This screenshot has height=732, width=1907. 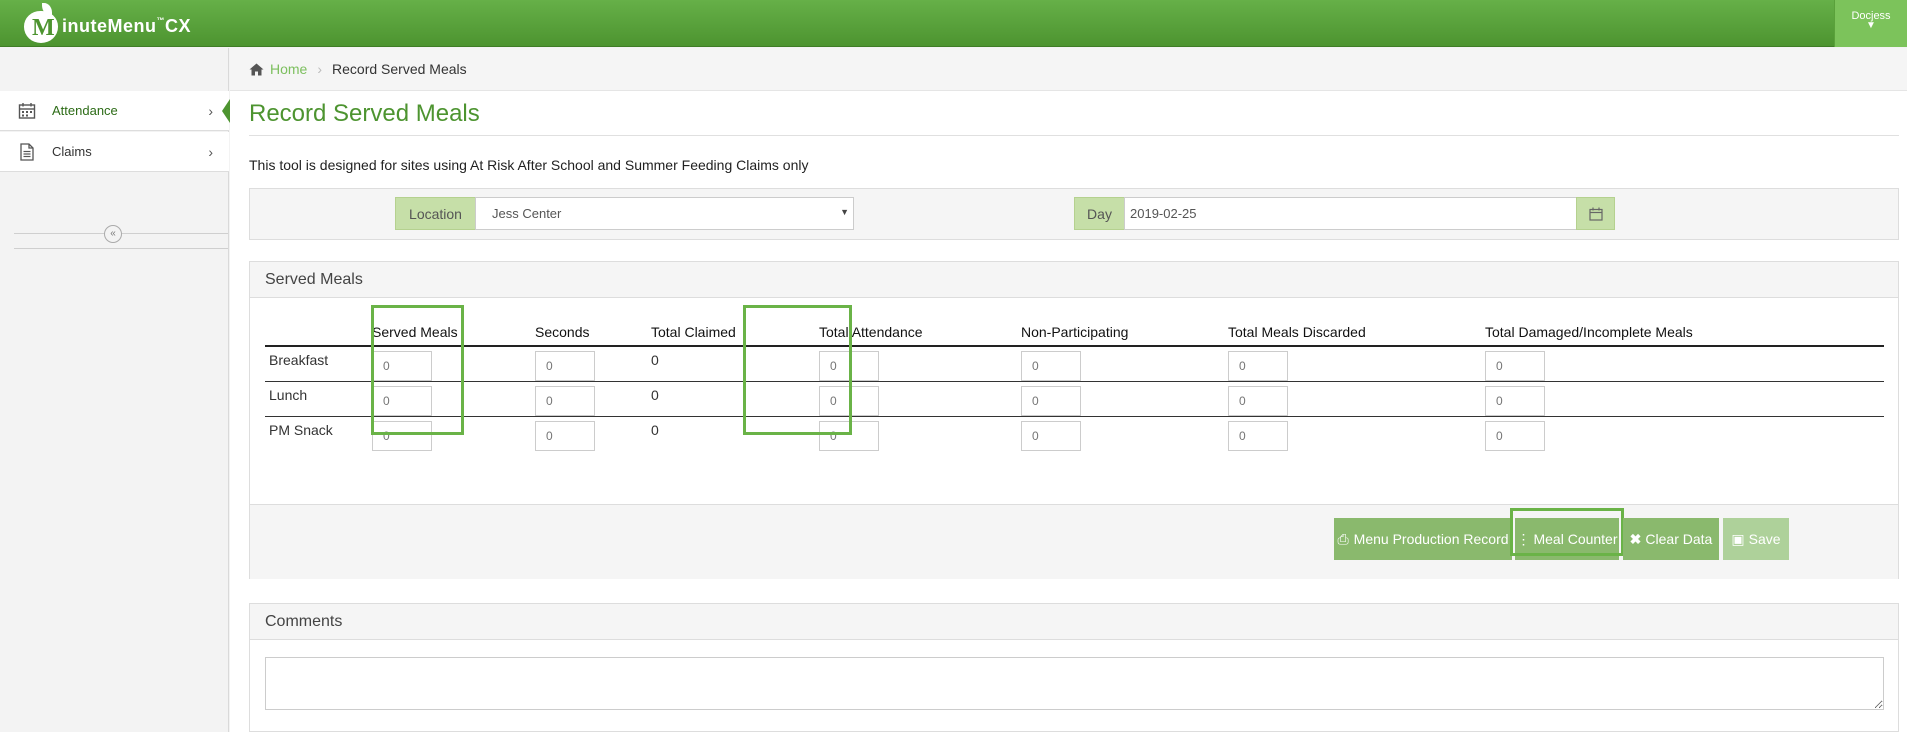 What do you see at coordinates (301, 430) in the screenshot?
I see `meal-name: PM Snack` at bounding box center [301, 430].